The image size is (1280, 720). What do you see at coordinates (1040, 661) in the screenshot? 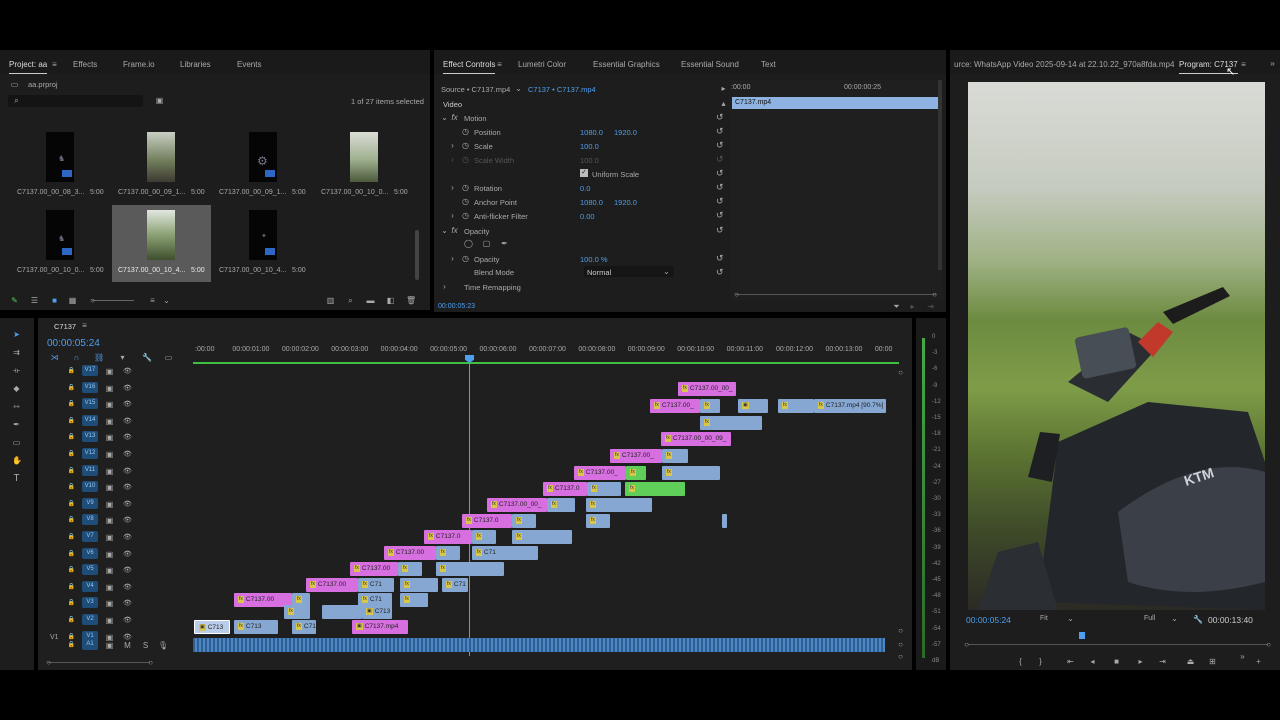
I see `mark-out-icon: }` at bounding box center [1040, 661].